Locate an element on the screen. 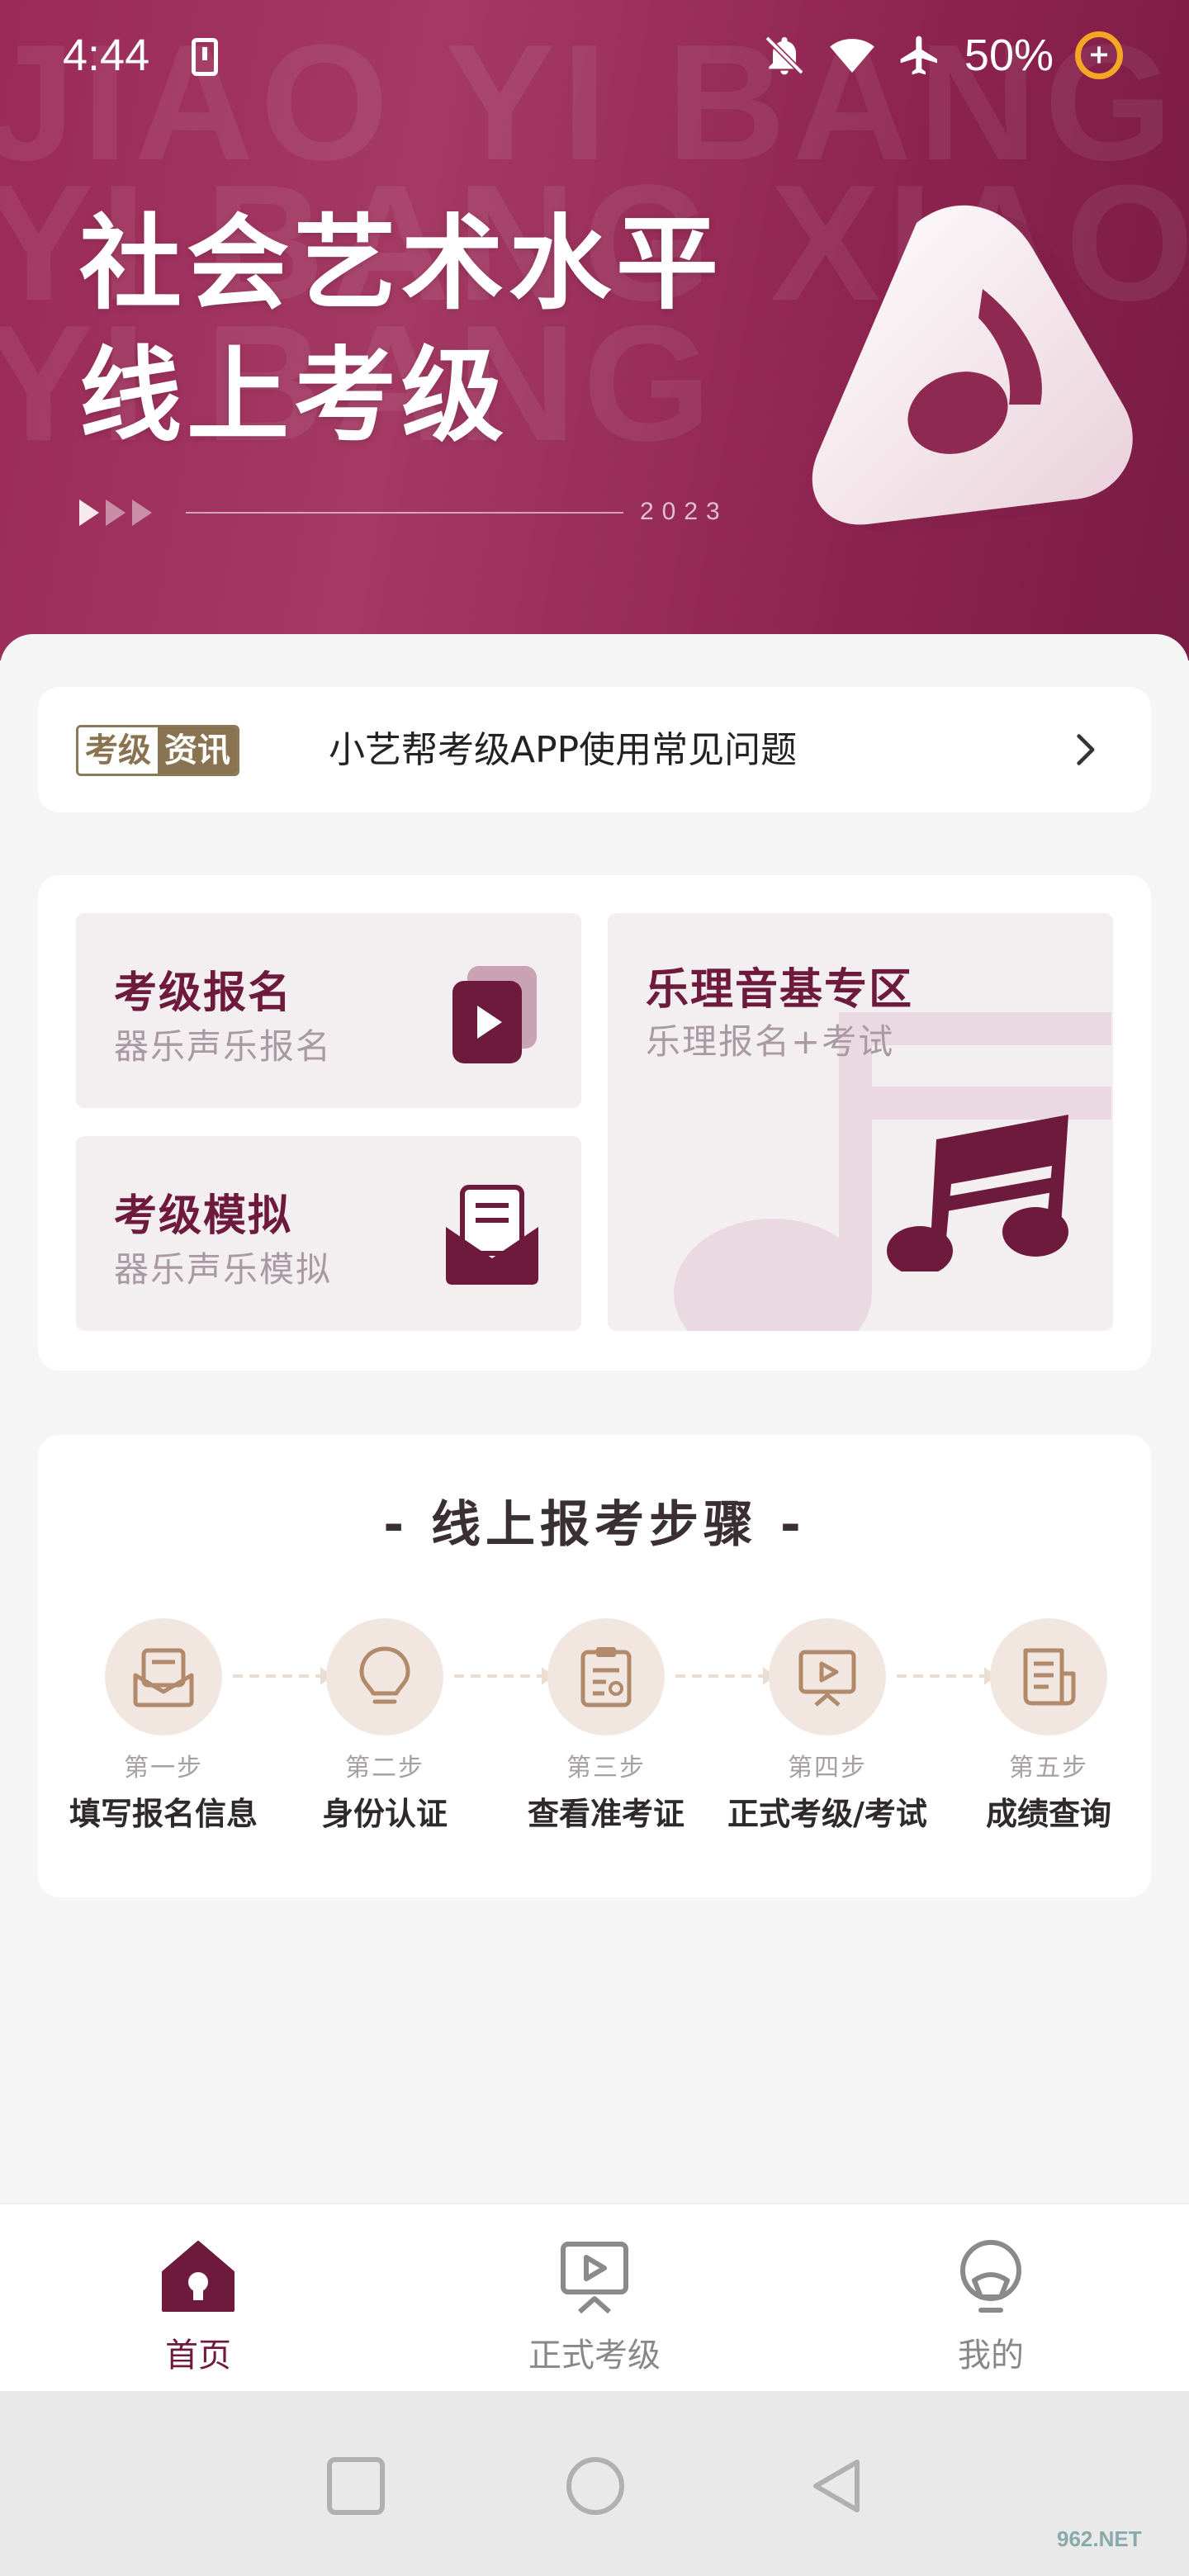 The height and width of the screenshot is (2576, 1189). step-3: 第三步 查看准考证 is located at coordinates (606, 1726).